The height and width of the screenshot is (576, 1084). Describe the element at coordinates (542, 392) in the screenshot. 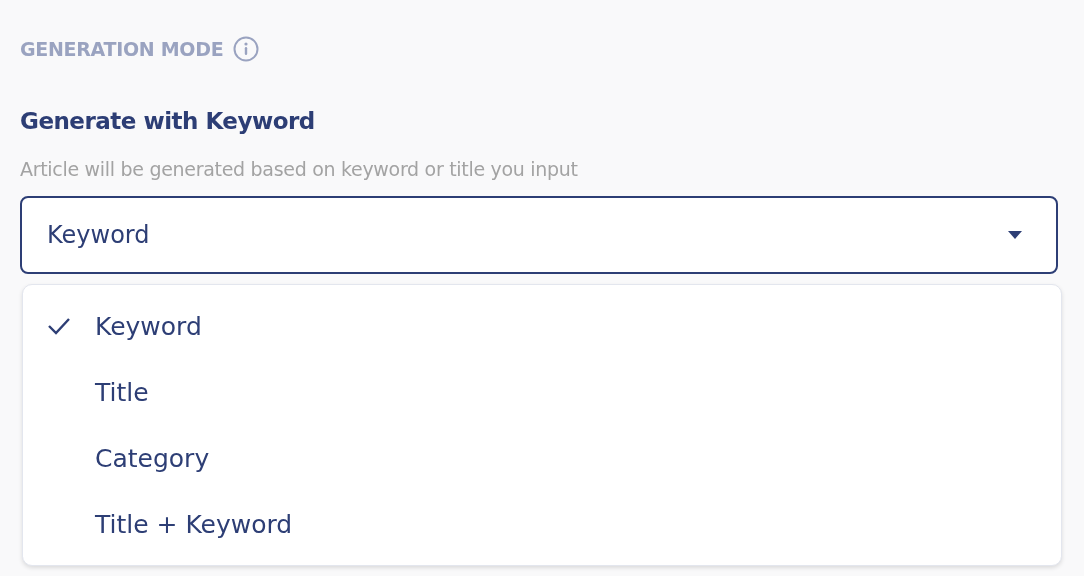

I see `dropdown-option: Title` at that location.